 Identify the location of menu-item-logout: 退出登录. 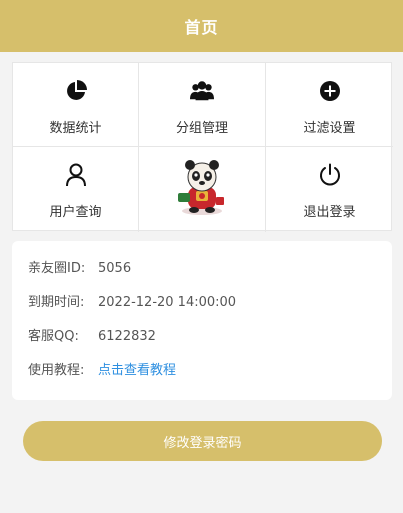
(329, 189).